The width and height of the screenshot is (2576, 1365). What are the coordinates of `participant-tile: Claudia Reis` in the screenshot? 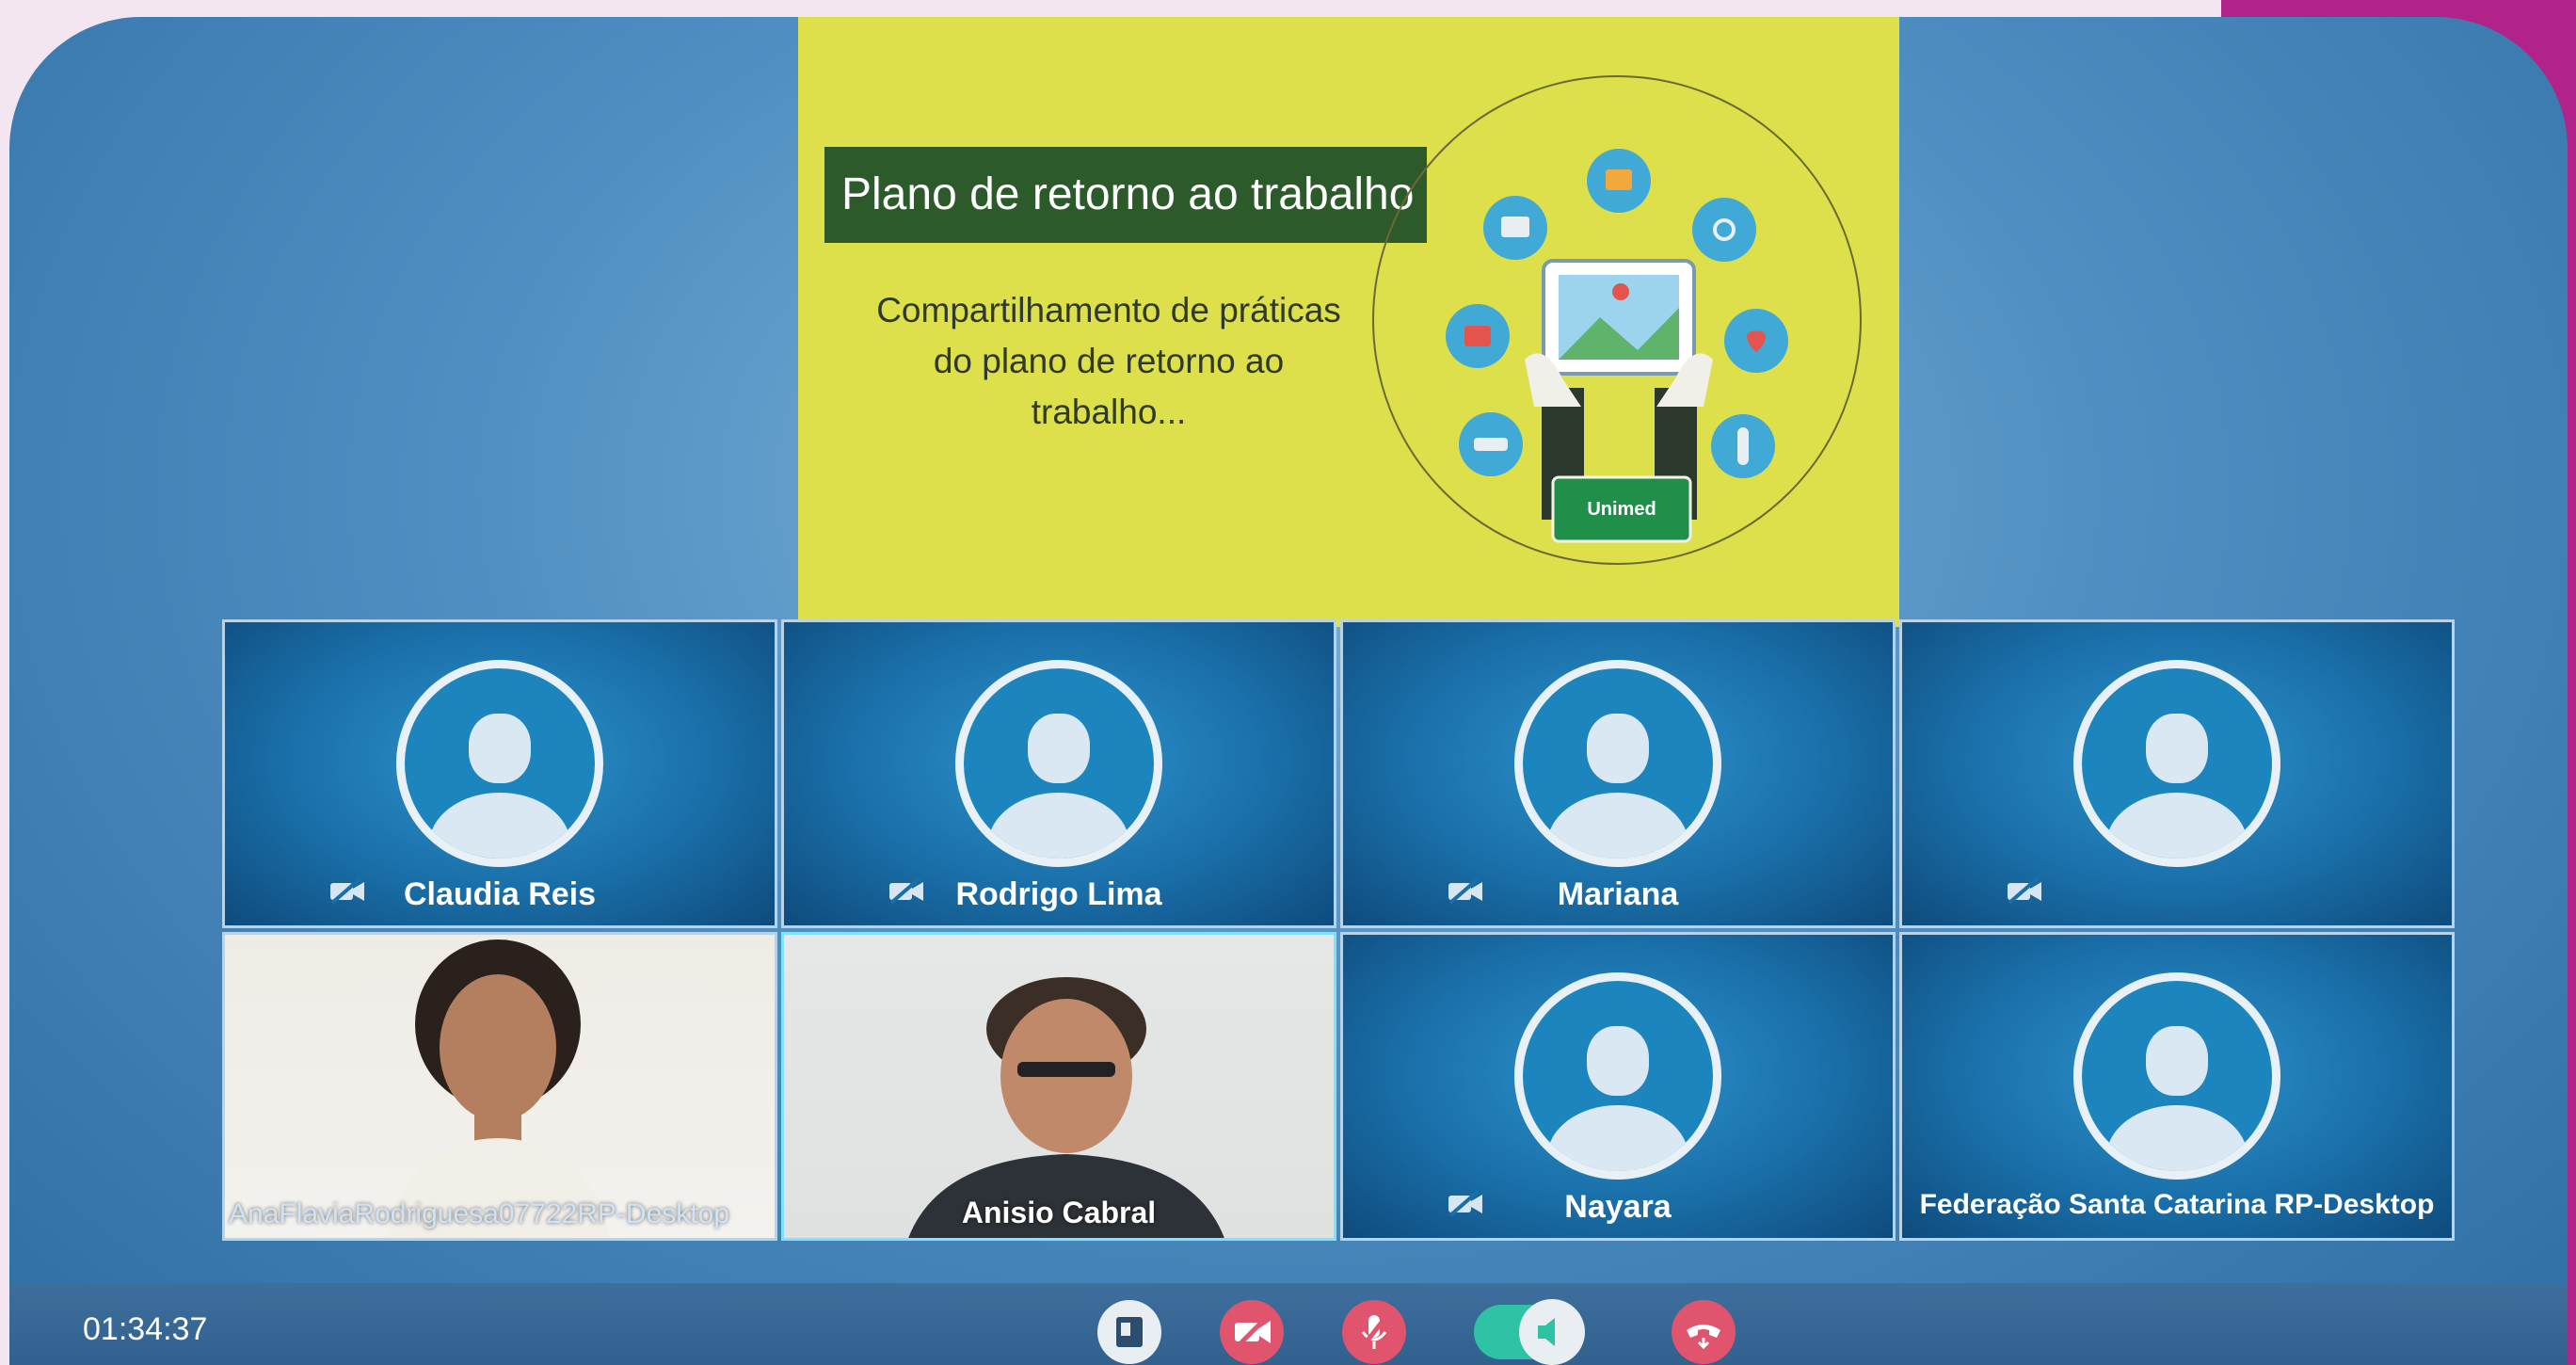 It's located at (499, 773).